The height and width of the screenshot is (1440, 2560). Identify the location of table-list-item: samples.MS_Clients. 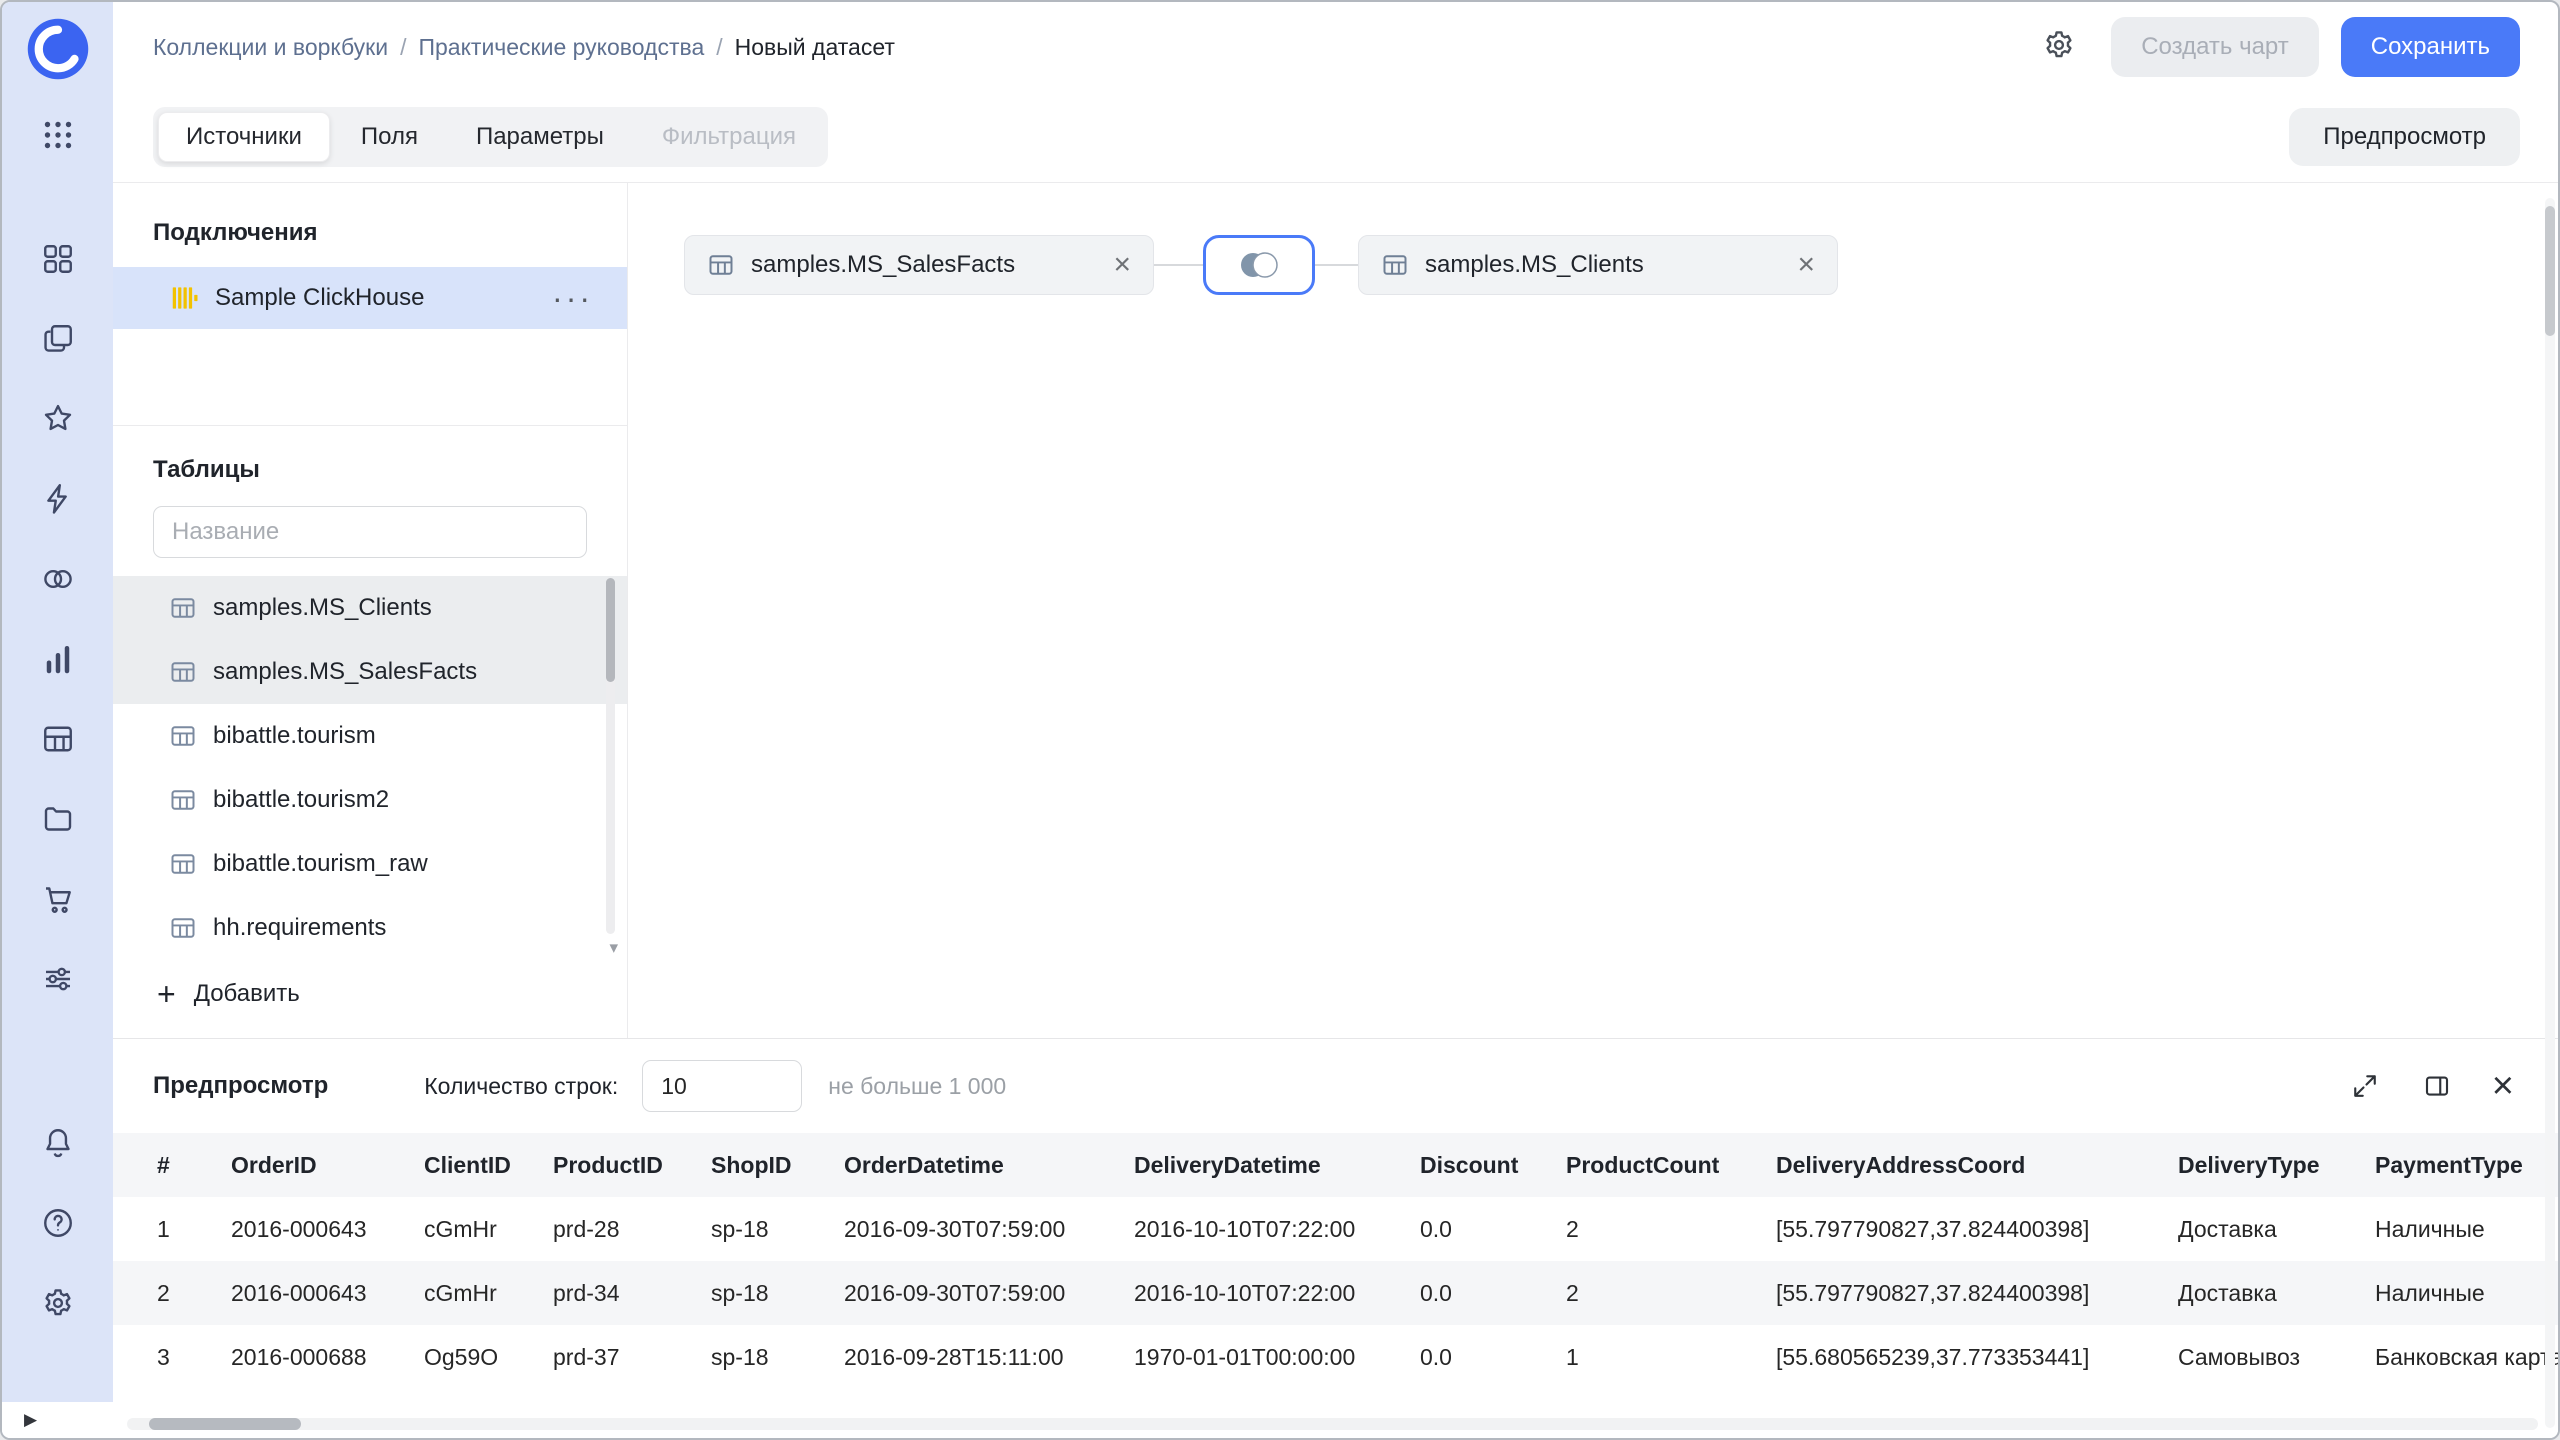
(370, 608).